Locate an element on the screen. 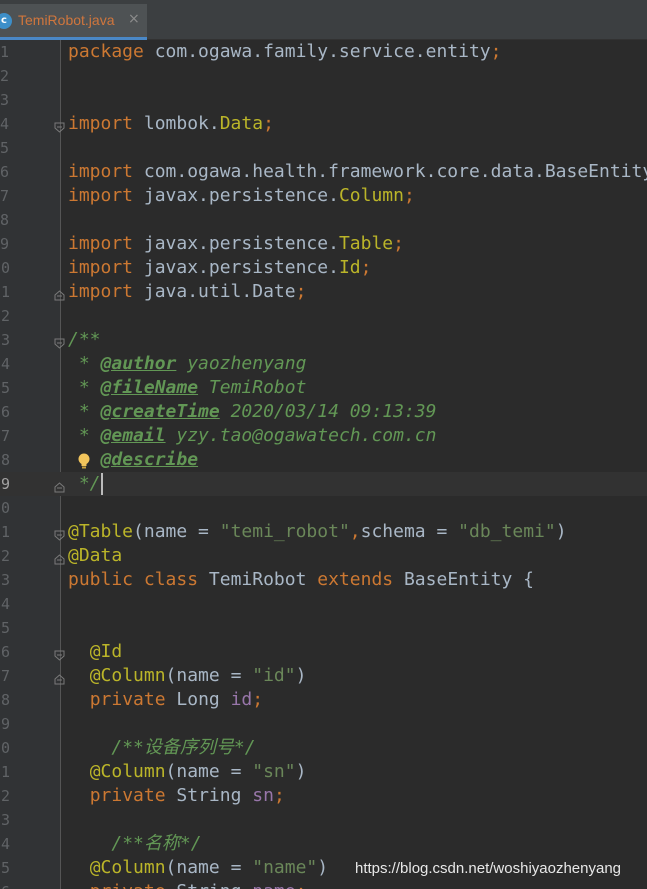  line-number: 29 is located at coordinates (5, 724).